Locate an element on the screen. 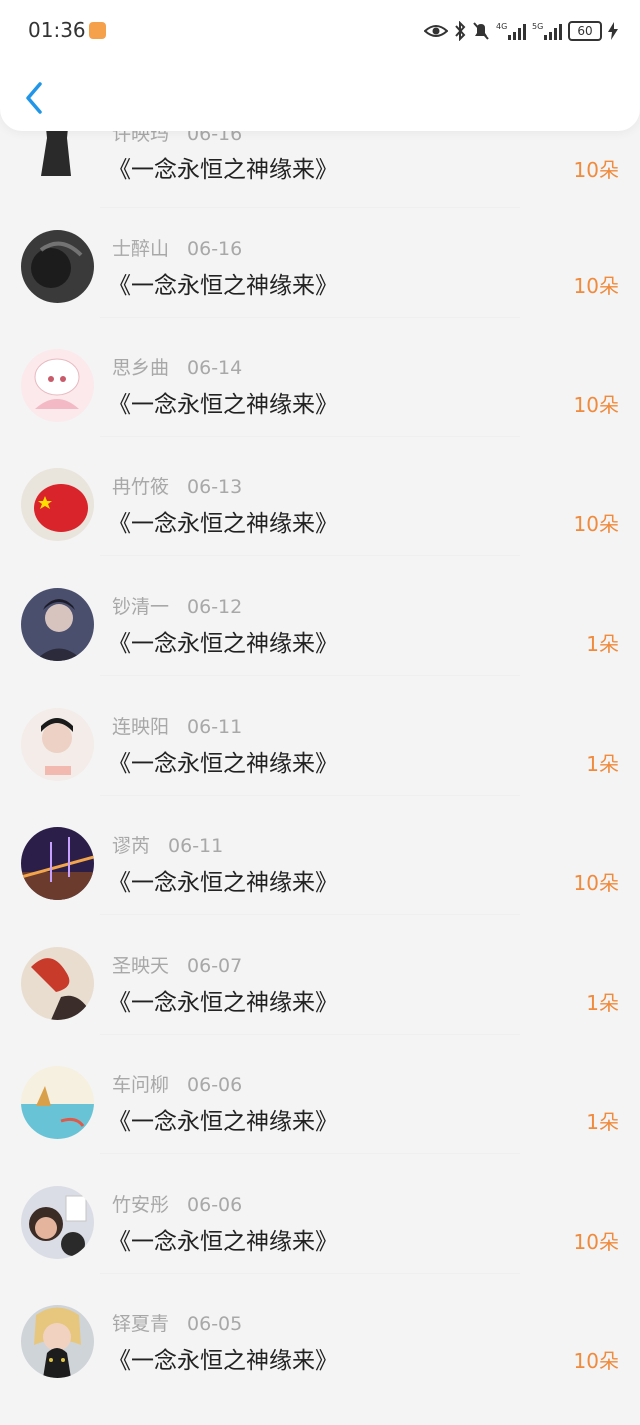 The width and height of the screenshot is (640, 1425). date: 06-07 is located at coordinates (215, 966).